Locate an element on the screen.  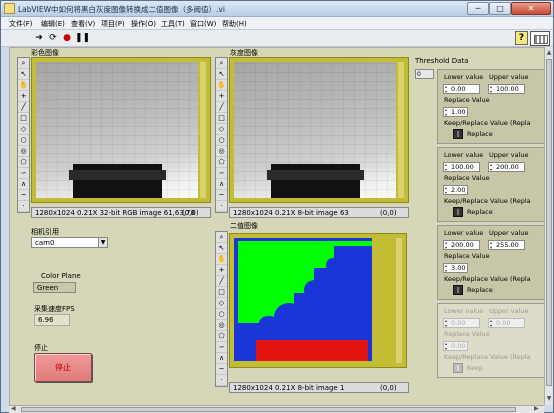
pause-icon: ❚❚ is located at coordinates (82, 38).